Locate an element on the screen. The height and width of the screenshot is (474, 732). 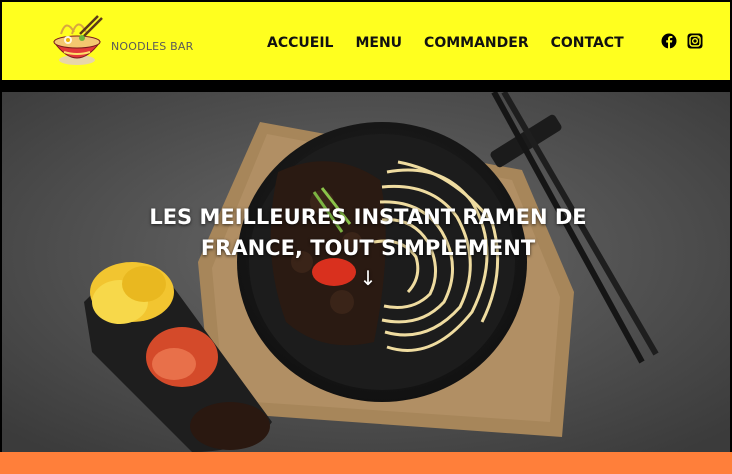
main-nav: ACCUEIL MENU COMMANDER CONTACT is located at coordinates (445, 43).